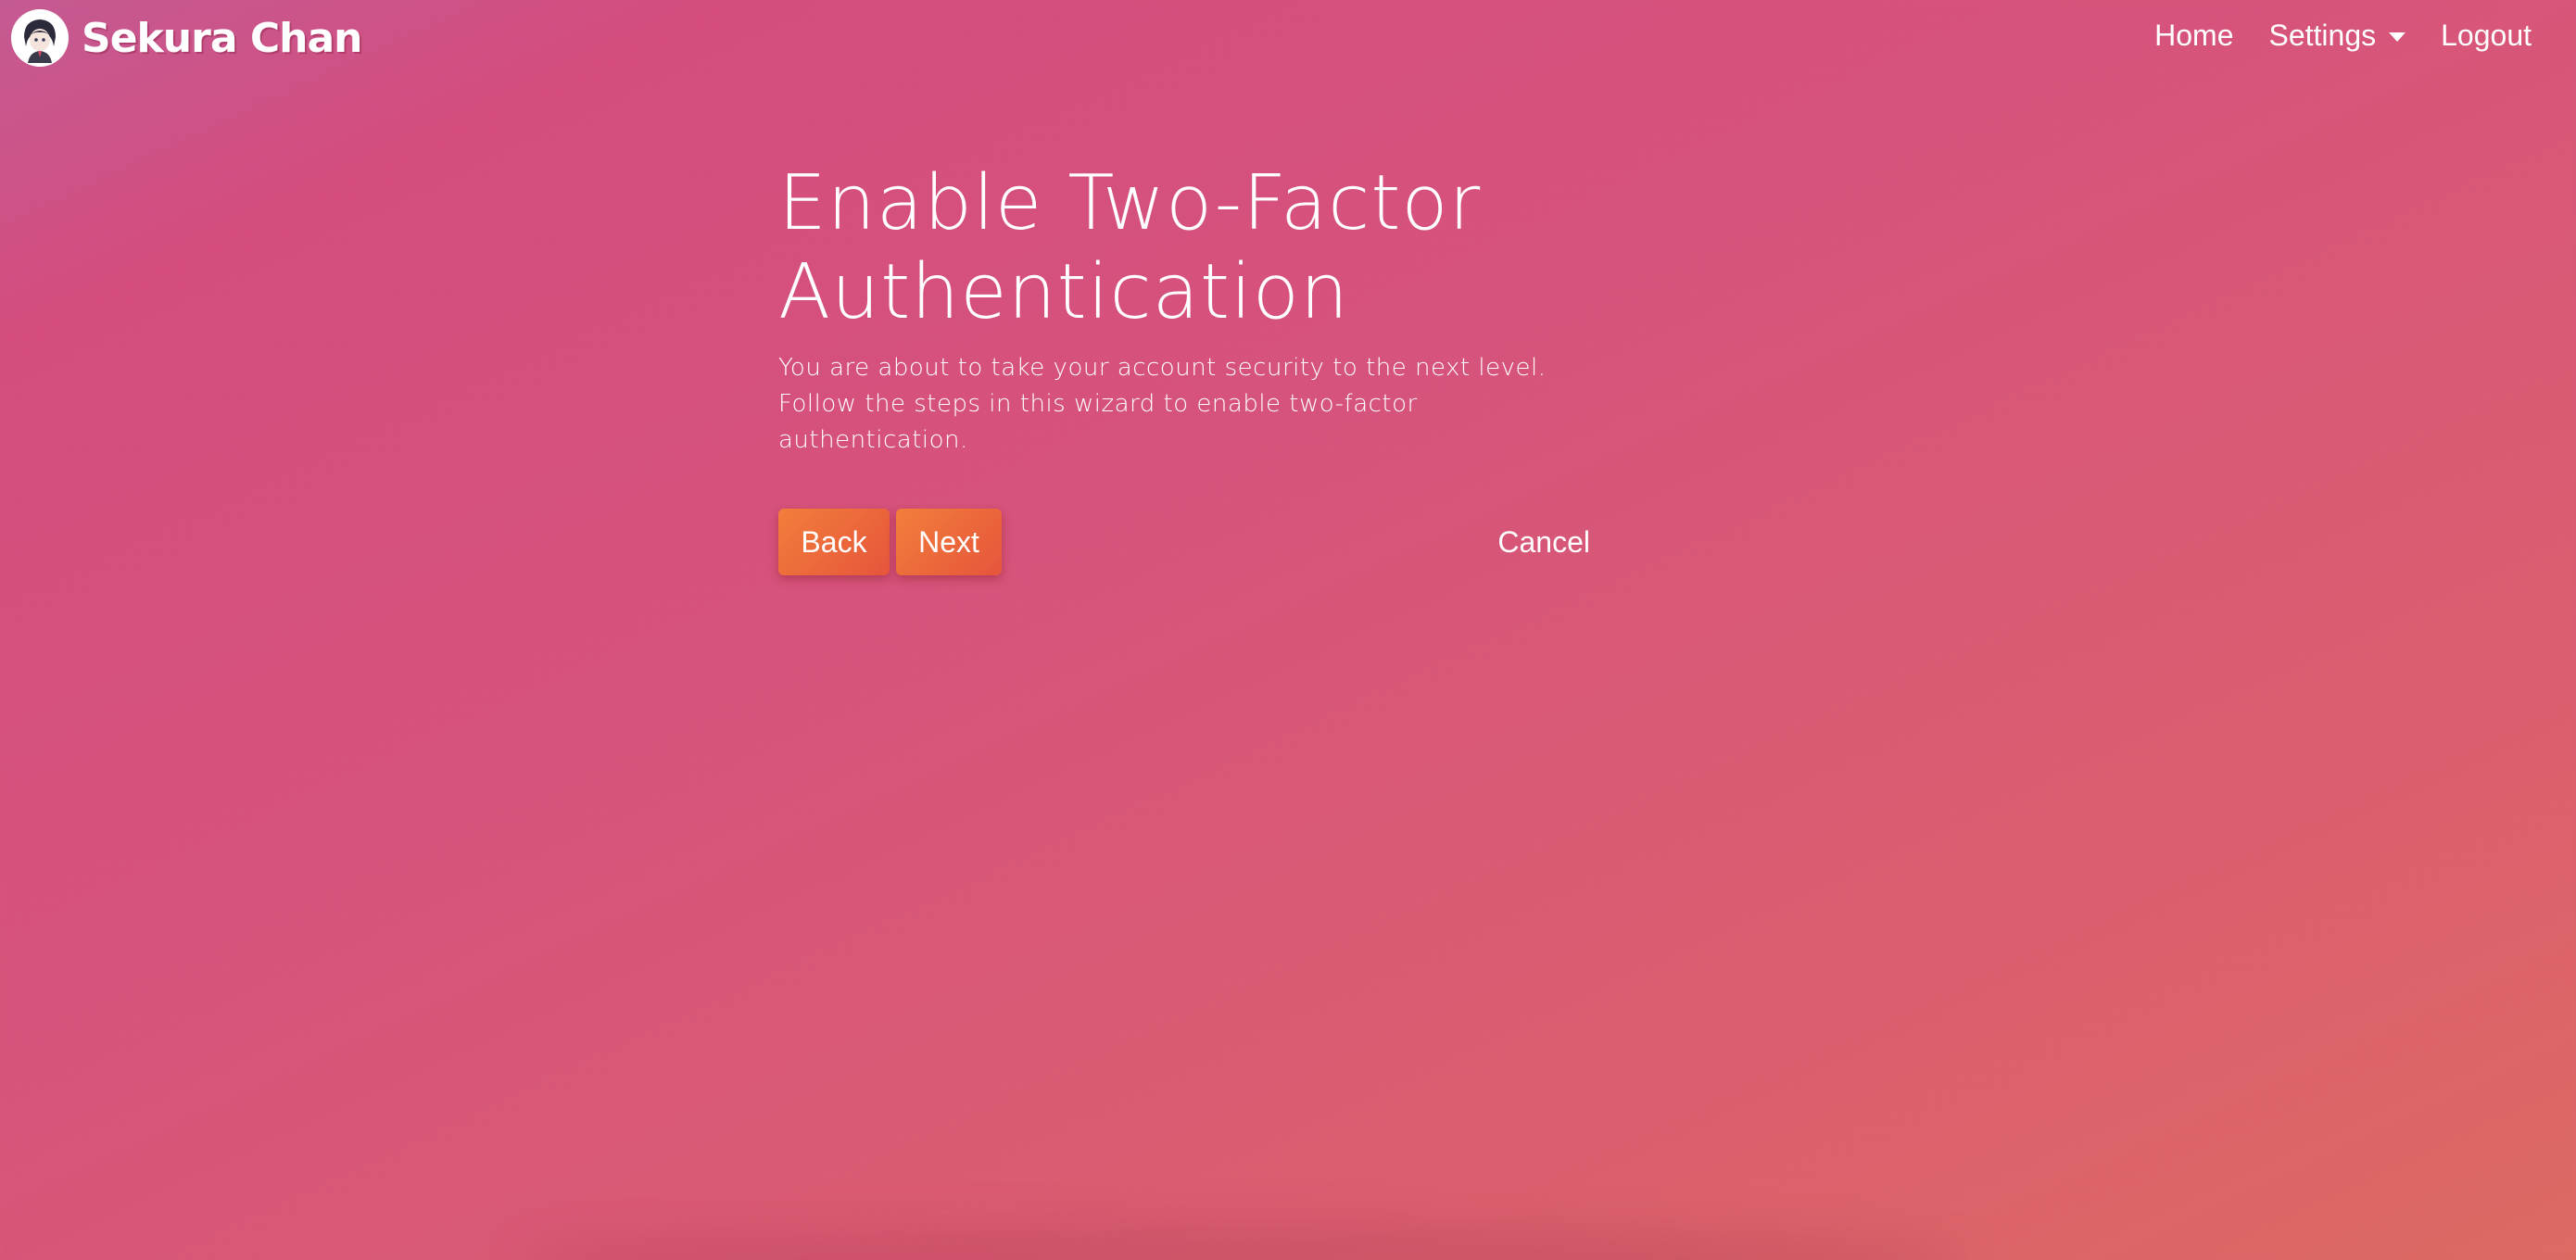  I want to click on page-title: Enable Two-Factor Authentication, so click(1130, 247).